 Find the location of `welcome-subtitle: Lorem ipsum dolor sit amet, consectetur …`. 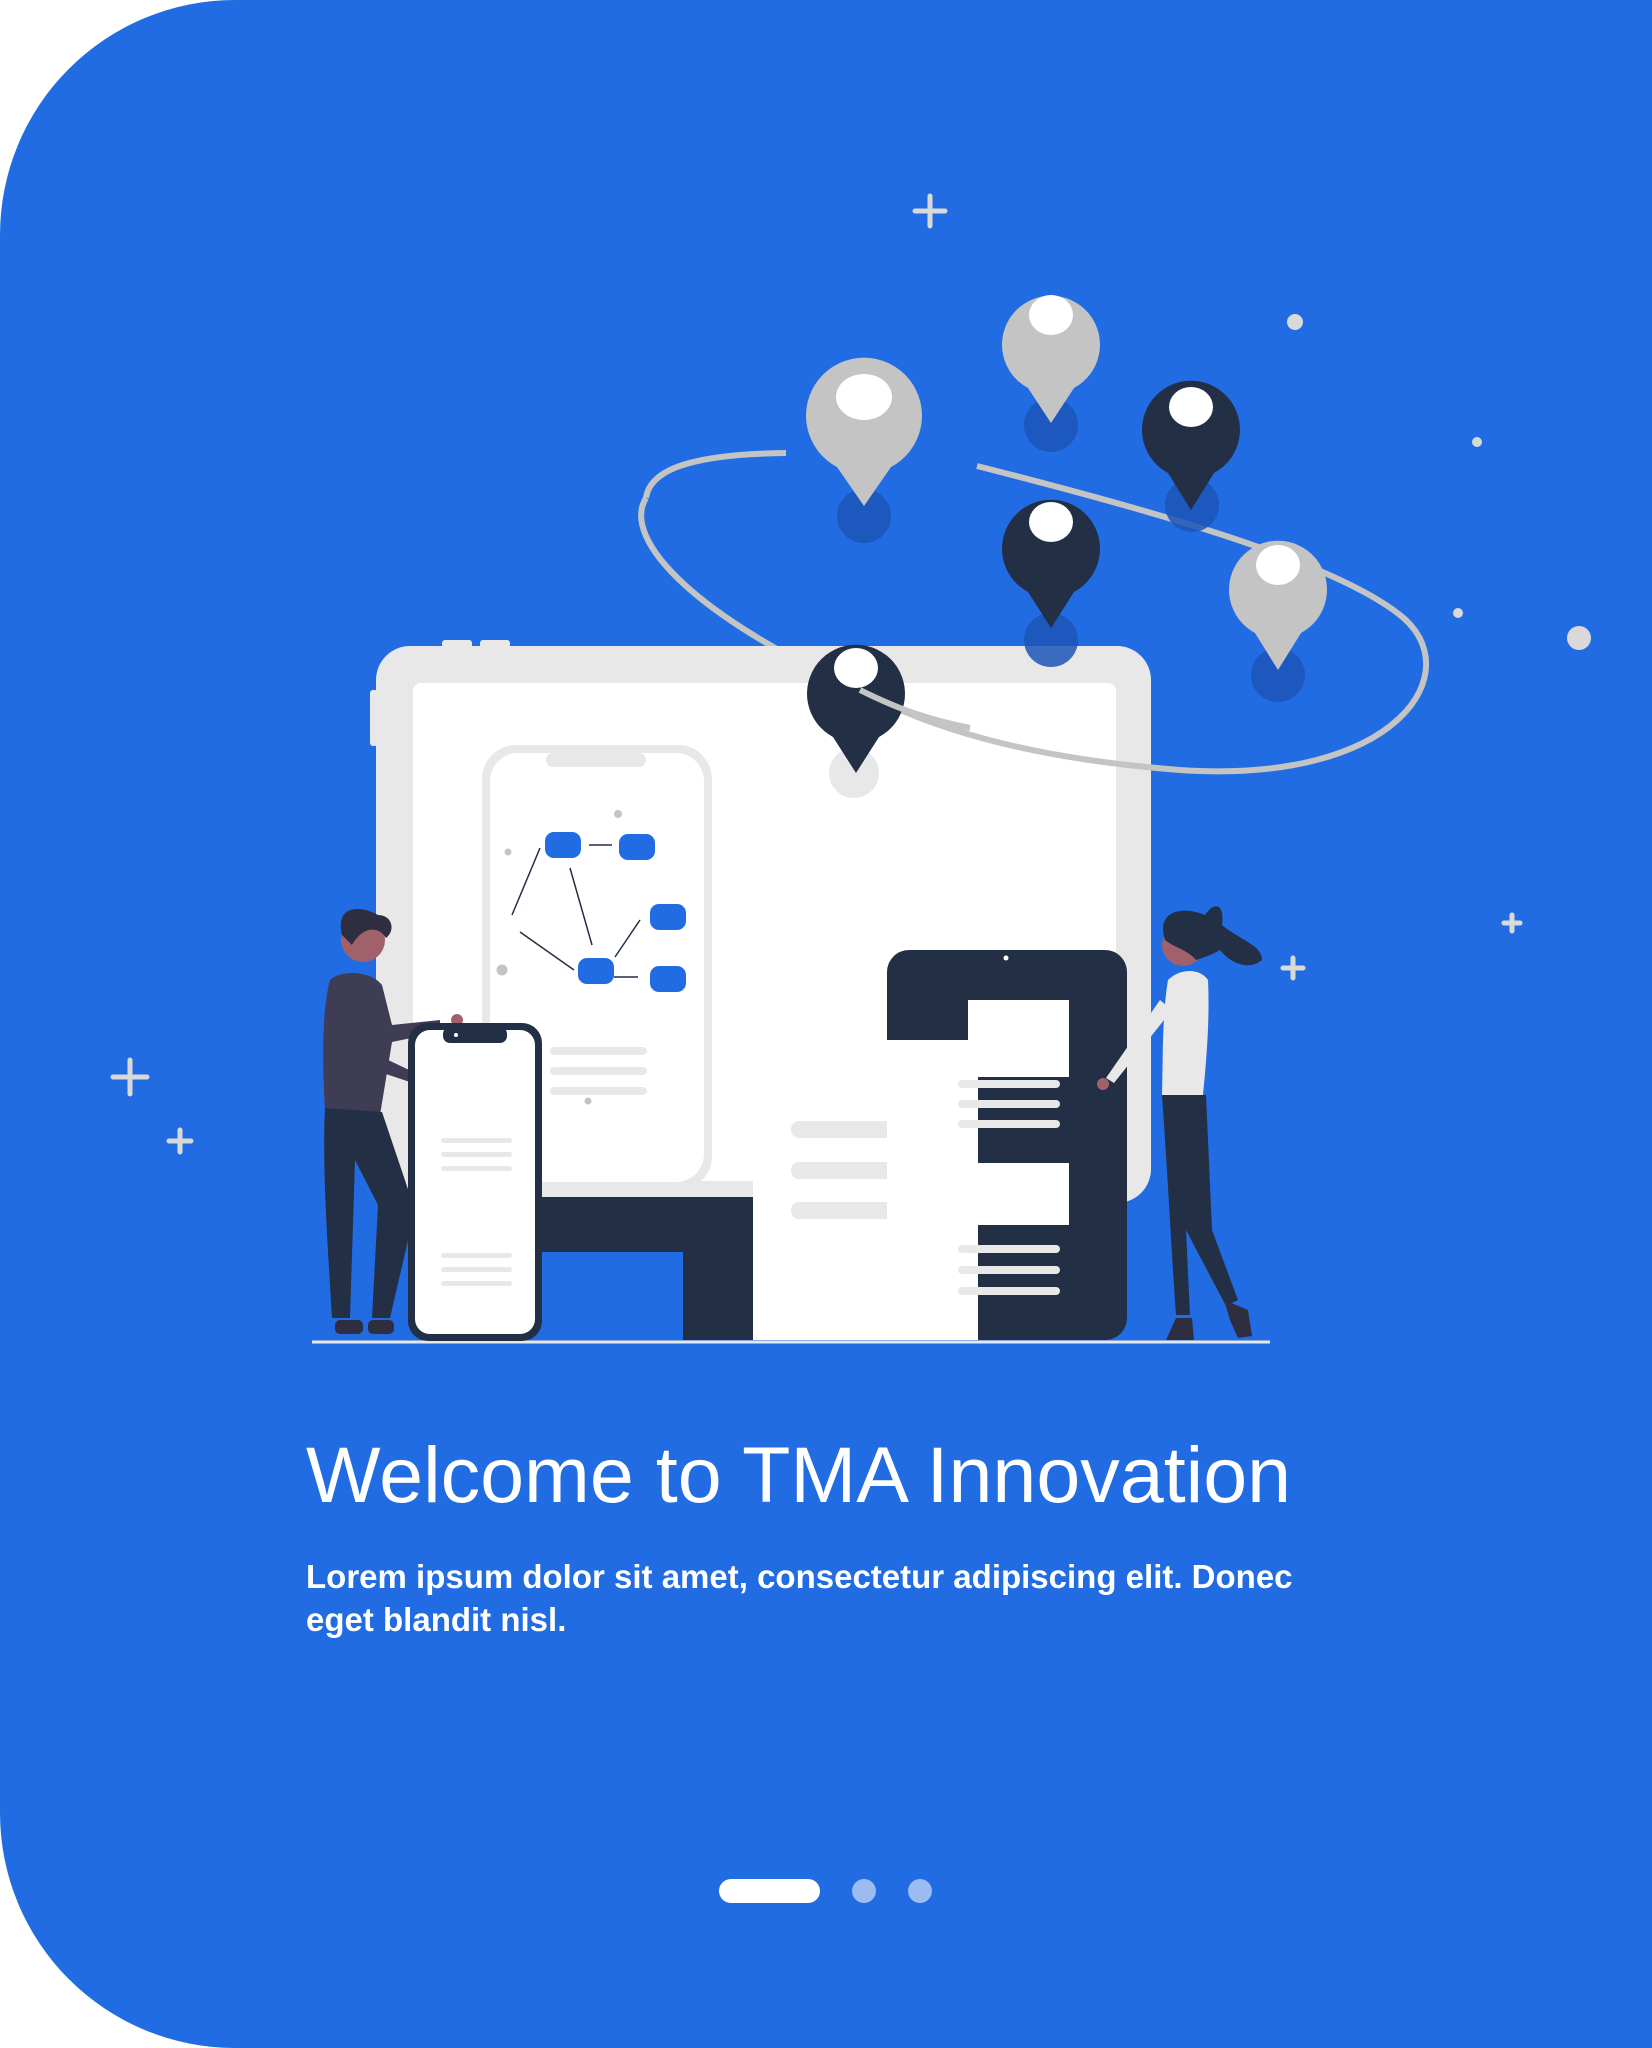

welcome-subtitle: Lorem ipsum dolor sit amet, consectetur … is located at coordinates (799, 1598).